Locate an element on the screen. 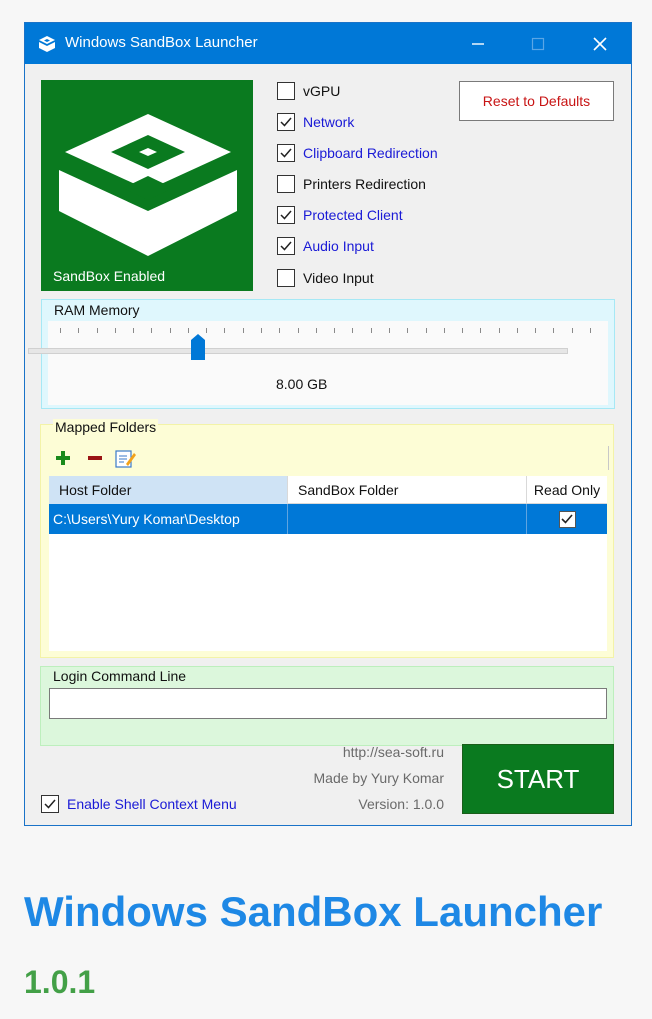 The height and width of the screenshot is (1019, 652). version-label: Version: 1.0.0 is located at coordinates (401, 804).